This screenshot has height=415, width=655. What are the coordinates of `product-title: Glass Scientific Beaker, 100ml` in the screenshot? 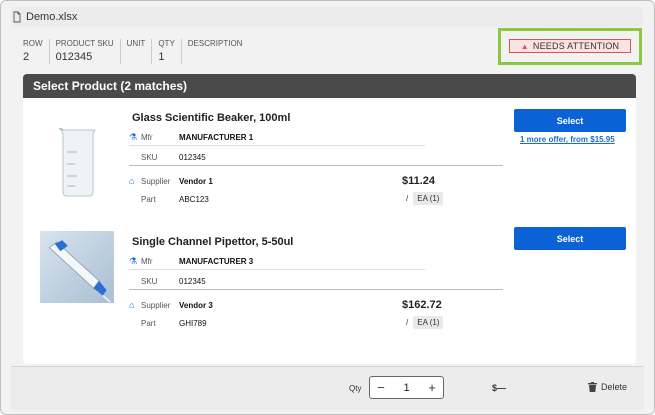 It's located at (211, 118).